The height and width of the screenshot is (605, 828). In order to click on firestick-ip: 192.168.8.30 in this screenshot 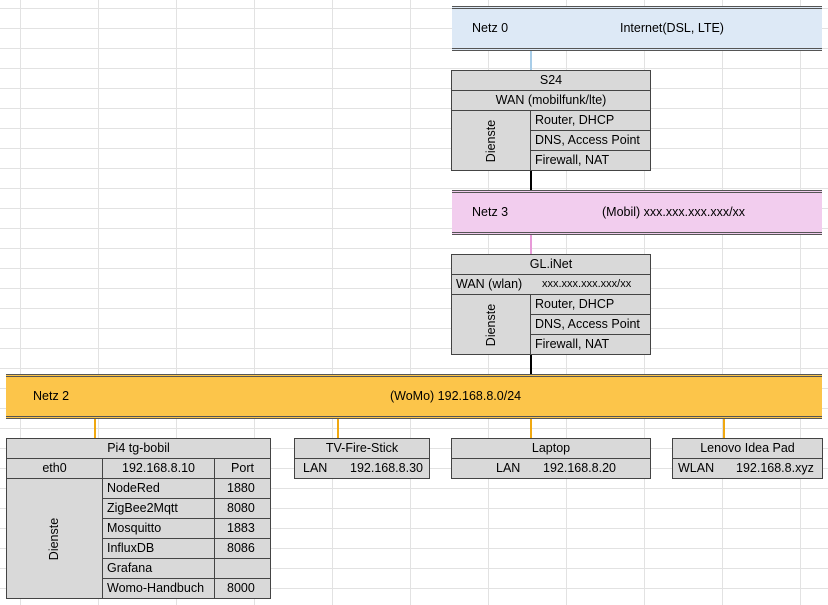, I will do `click(386, 468)`.